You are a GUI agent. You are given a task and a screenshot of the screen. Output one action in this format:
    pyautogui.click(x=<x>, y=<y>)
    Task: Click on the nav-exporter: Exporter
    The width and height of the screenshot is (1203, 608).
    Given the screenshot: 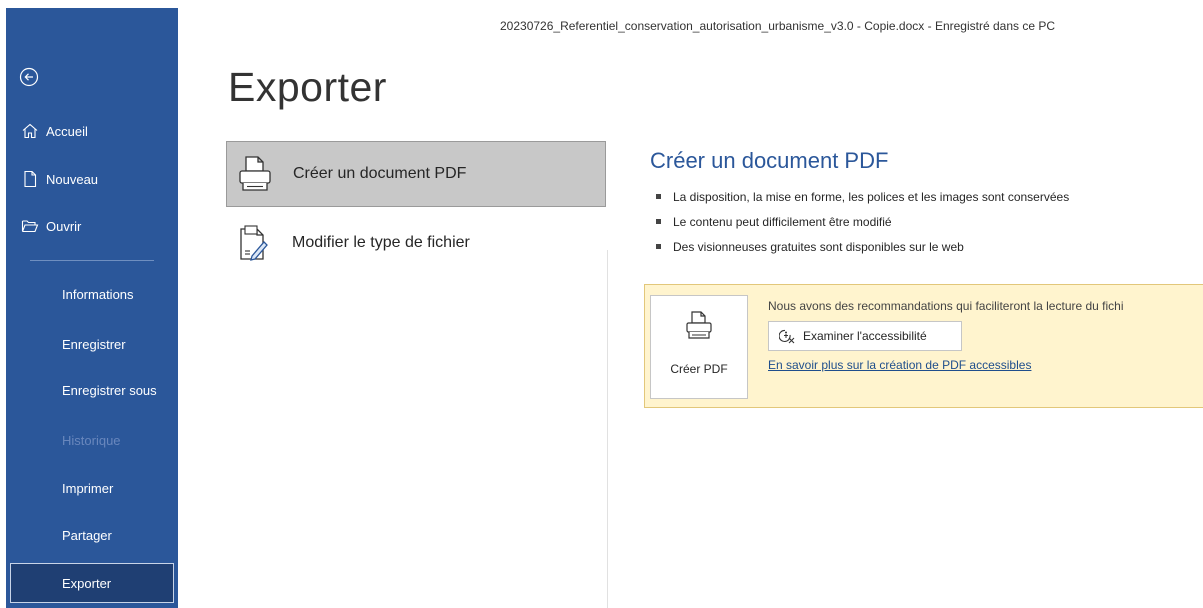 What is the action you would take?
    pyautogui.click(x=92, y=583)
    